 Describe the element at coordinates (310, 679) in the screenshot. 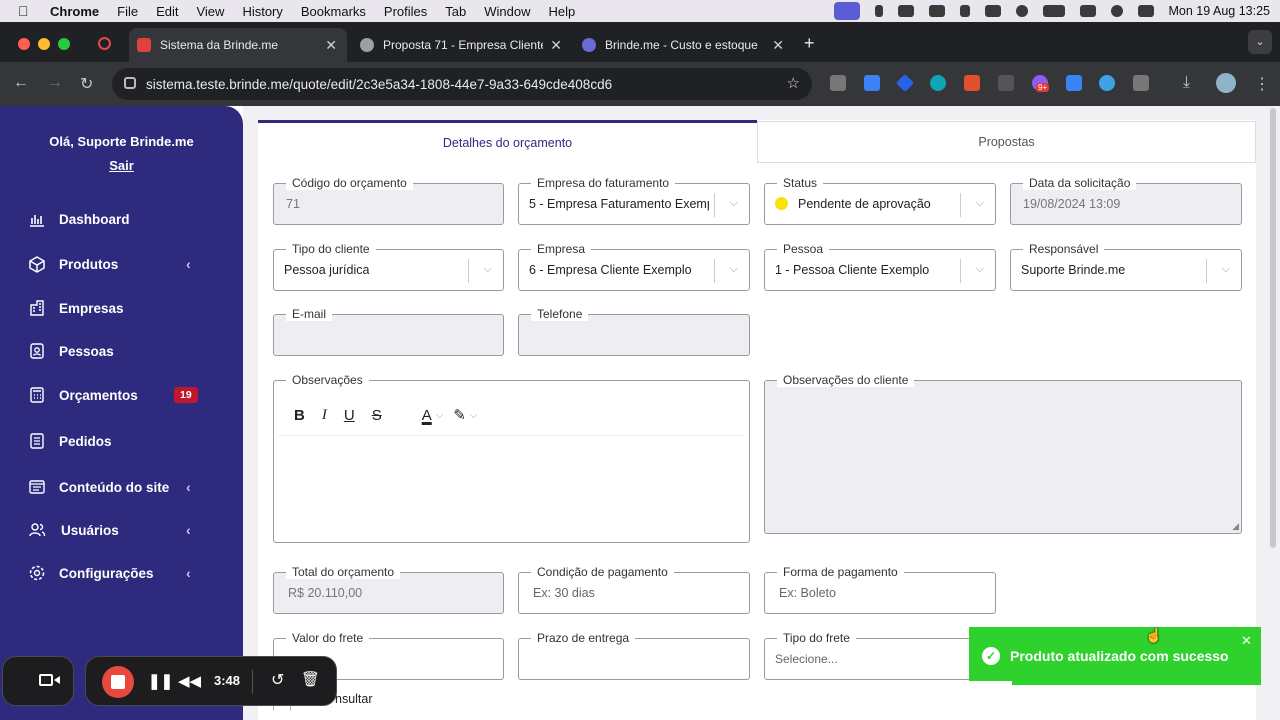

I see `delete-icon: 🗑` at that location.